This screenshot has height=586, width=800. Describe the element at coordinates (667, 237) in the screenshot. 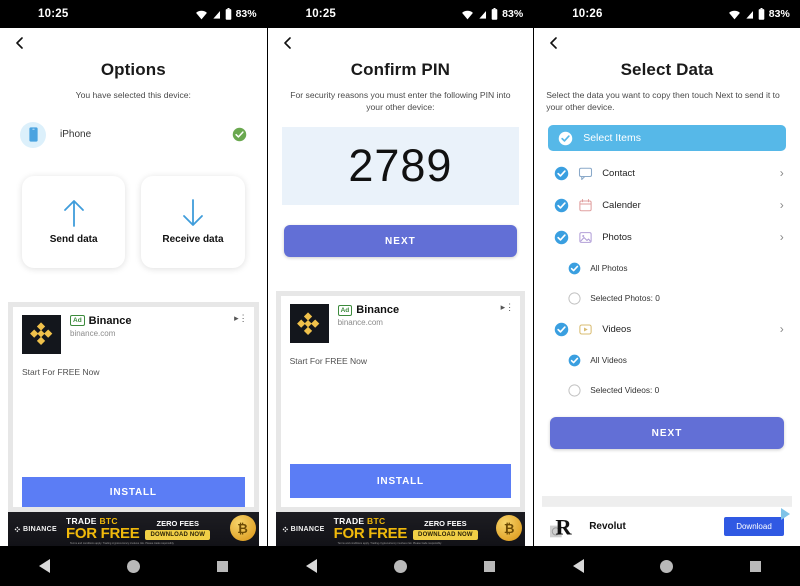

I see `list-item-photos: Photos ›` at that location.